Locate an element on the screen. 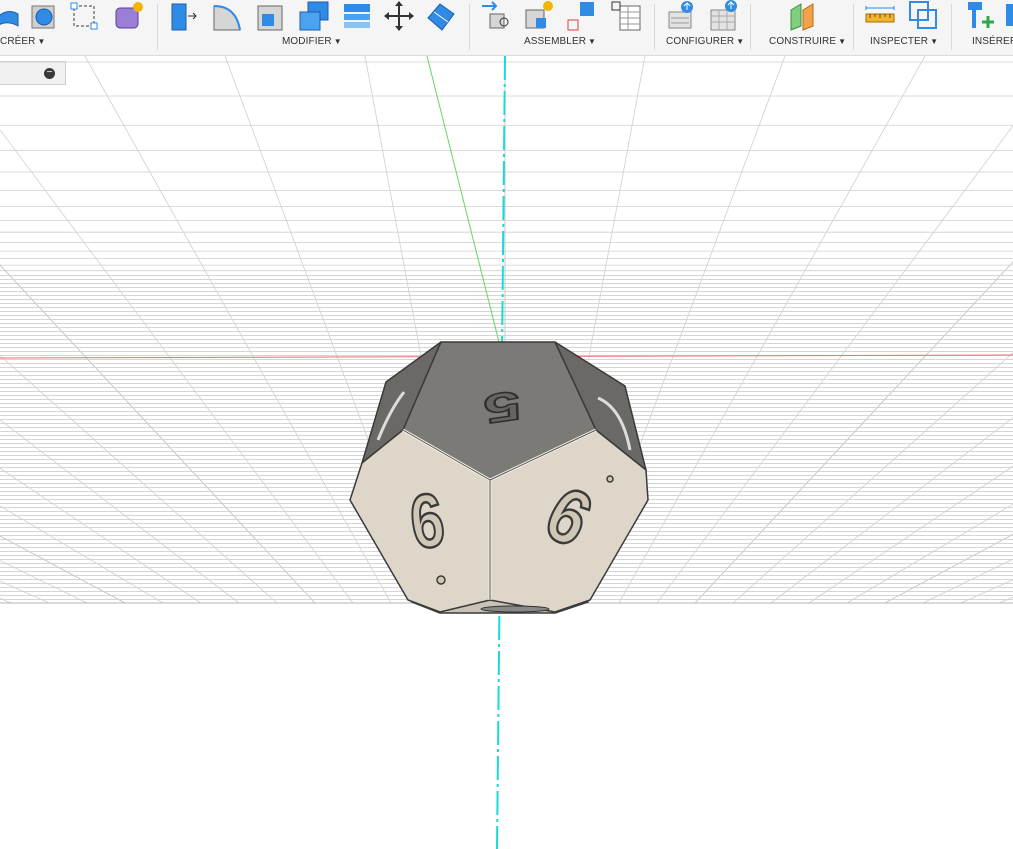 The height and width of the screenshot is (849, 1013). bottom-number-marks is located at coordinates (515, 609).